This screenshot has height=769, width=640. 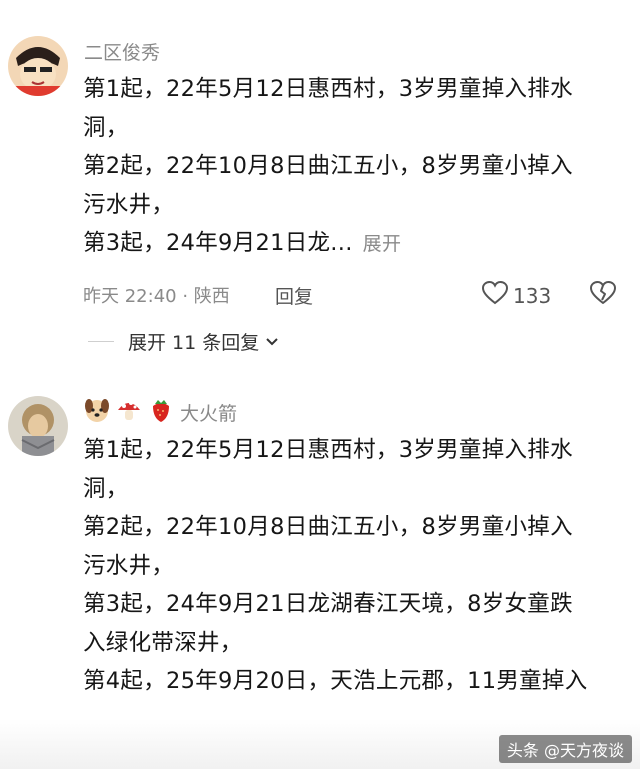 I want to click on watermark: 头条 @天方夜谈, so click(x=565, y=749).